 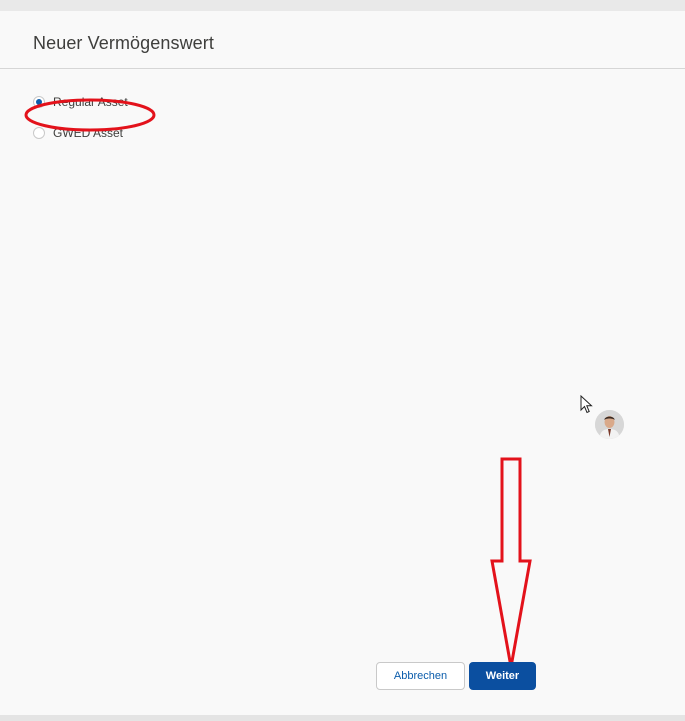 I want to click on avatar-photo-icon, so click(x=609, y=424).